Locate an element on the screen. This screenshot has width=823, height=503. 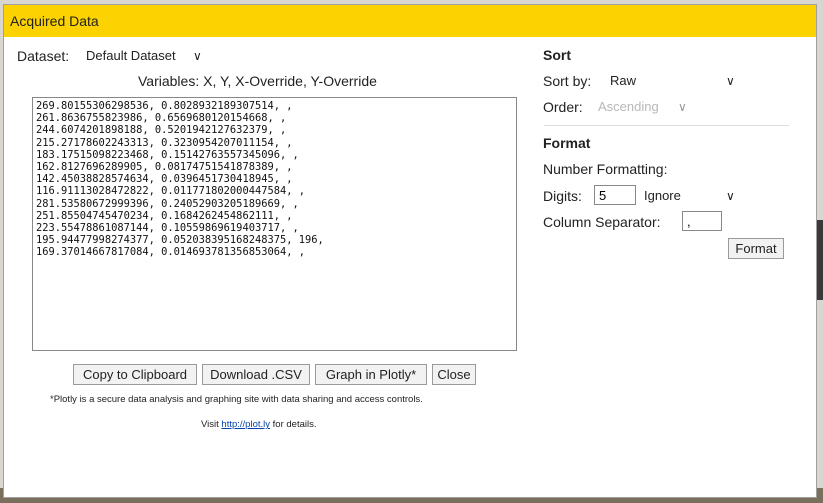
plotly-link: http://plot.ly is located at coordinates (245, 424).